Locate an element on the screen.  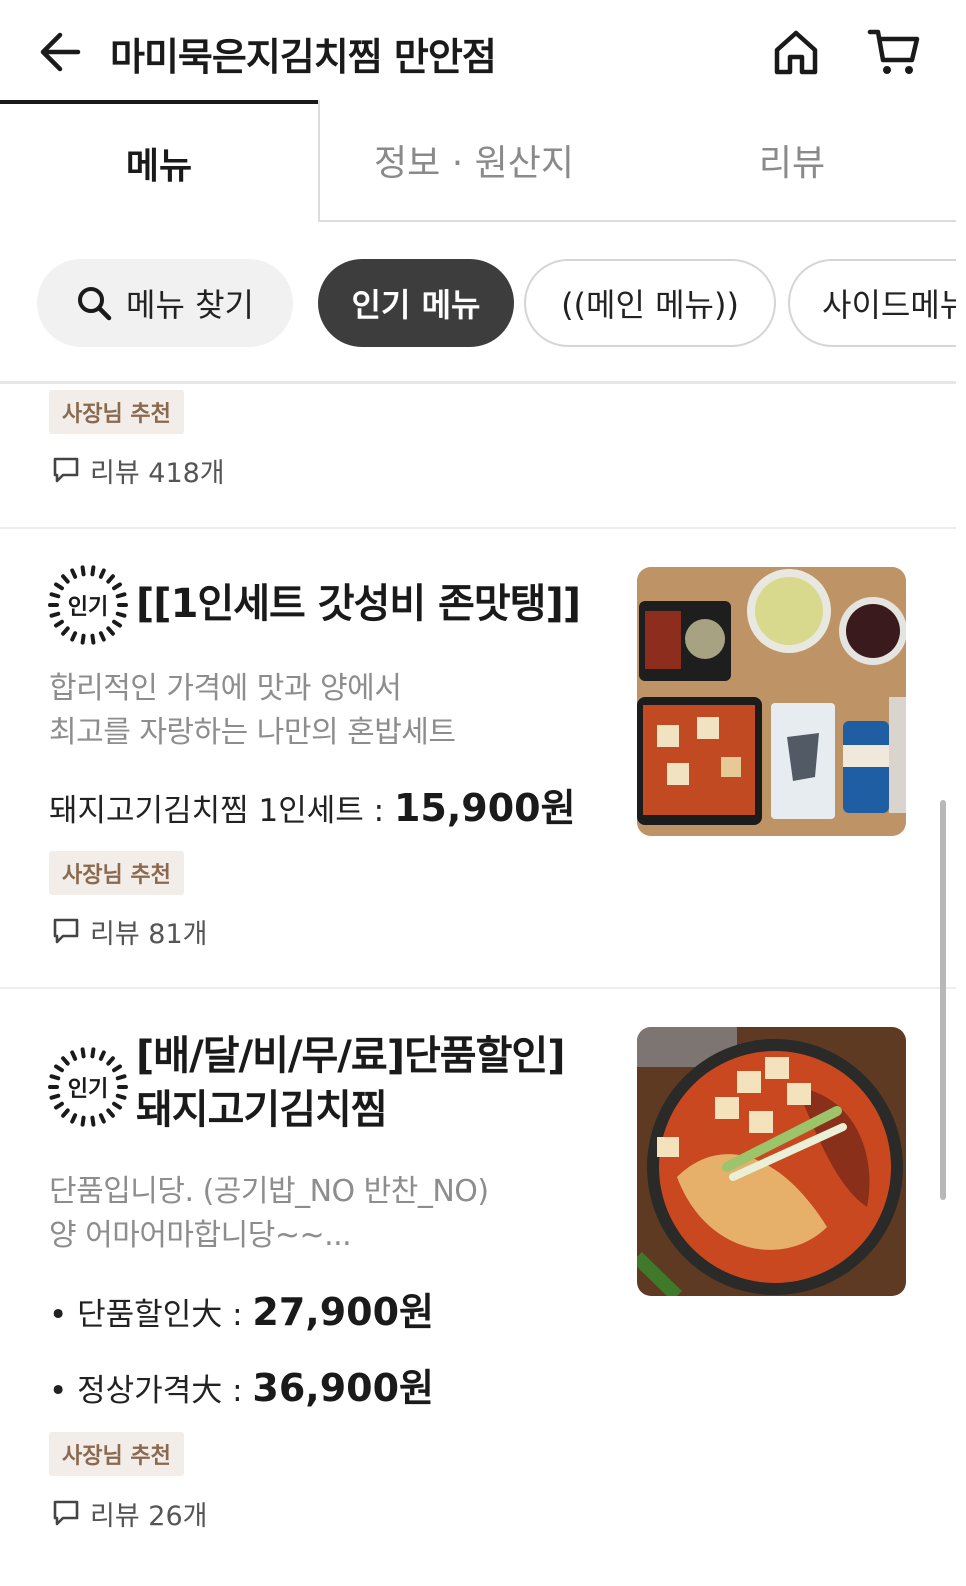
tab-review: 리뷰 is located at coordinates (792, 161).